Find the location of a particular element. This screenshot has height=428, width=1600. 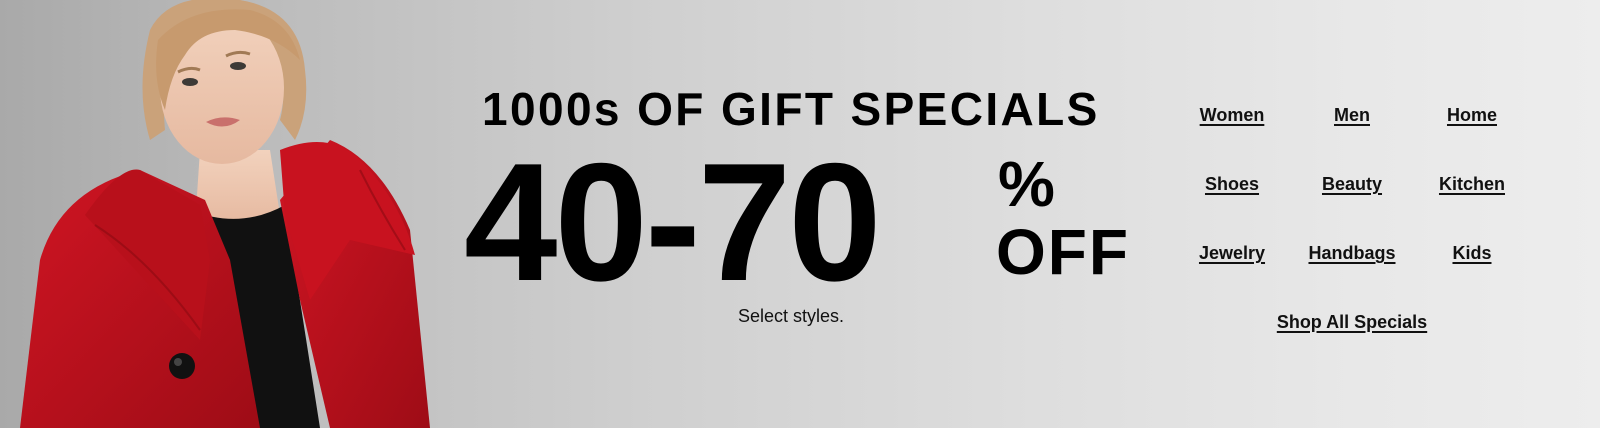

category-link-kids: Kids is located at coordinates (1472, 268).